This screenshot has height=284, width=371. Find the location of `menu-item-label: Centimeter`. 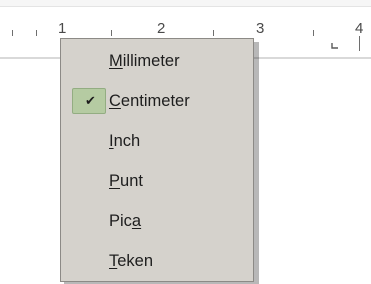

menu-item-label: Centimeter is located at coordinates (149, 101).